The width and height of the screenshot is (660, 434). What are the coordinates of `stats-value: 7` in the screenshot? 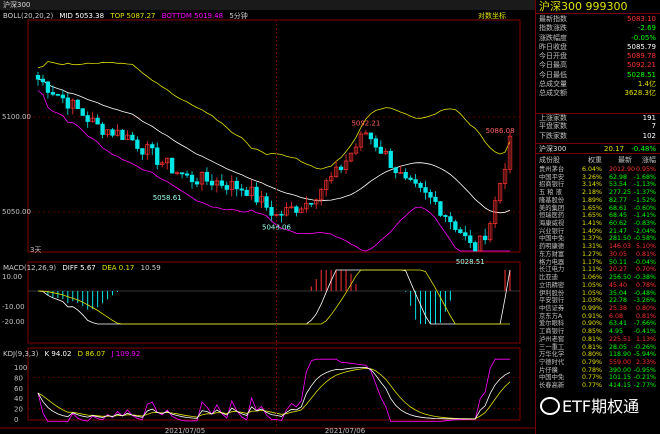 It's located at (653, 126).